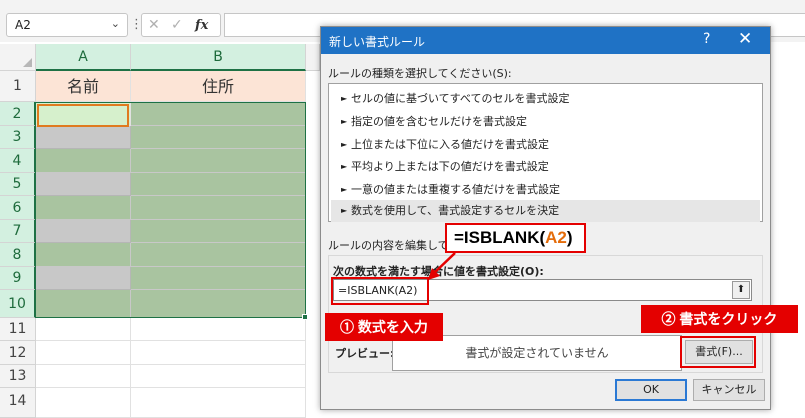  Describe the element at coordinates (450, 144) in the screenshot. I see `rule-type-text: 上位または下位に入る値だけを書式設定` at that location.